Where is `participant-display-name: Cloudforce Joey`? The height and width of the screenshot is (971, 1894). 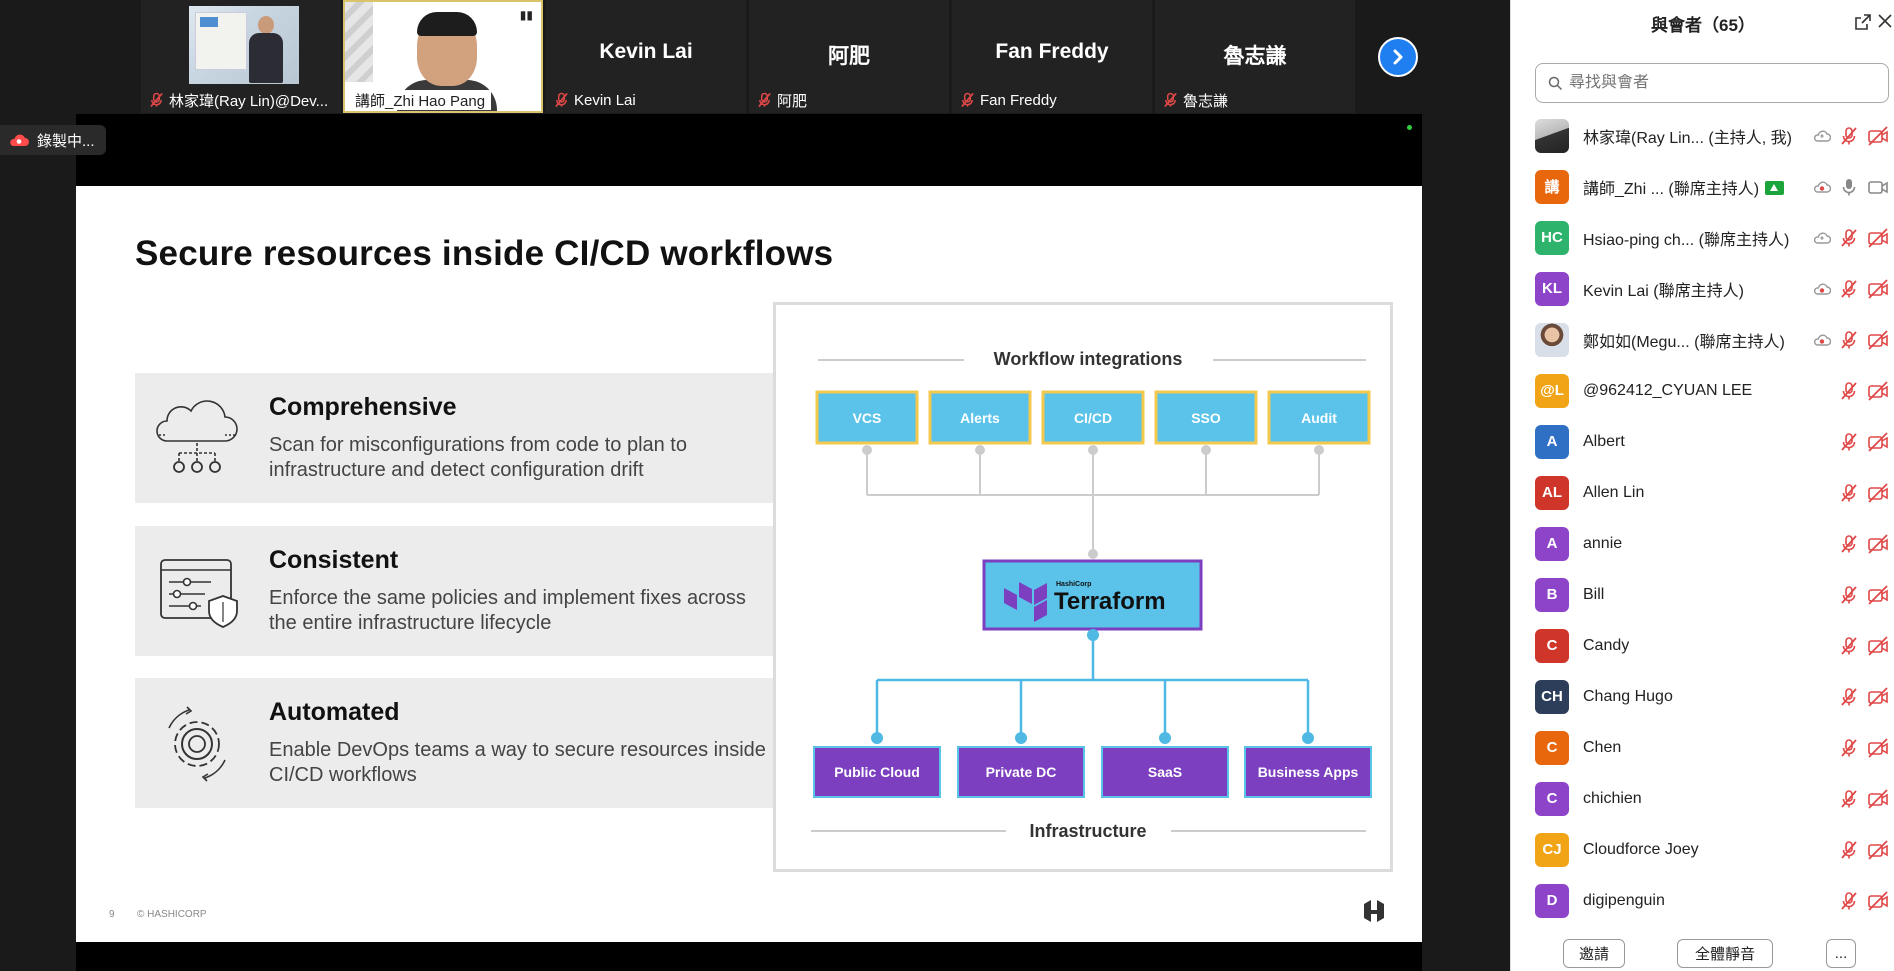
participant-display-name: Cloudforce Joey is located at coordinates (1641, 849).